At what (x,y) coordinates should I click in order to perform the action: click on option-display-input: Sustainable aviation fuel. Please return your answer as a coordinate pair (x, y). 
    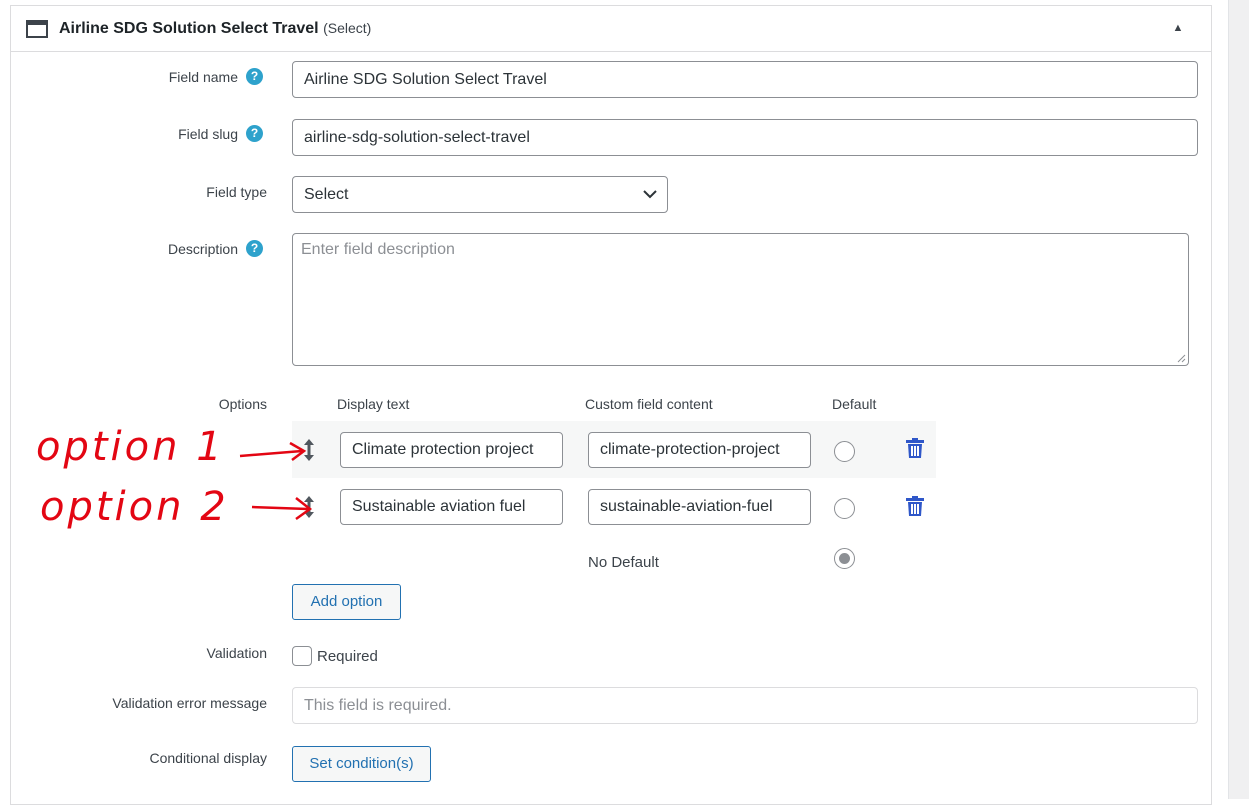
    Looking at the image, I should click on (451, 507).